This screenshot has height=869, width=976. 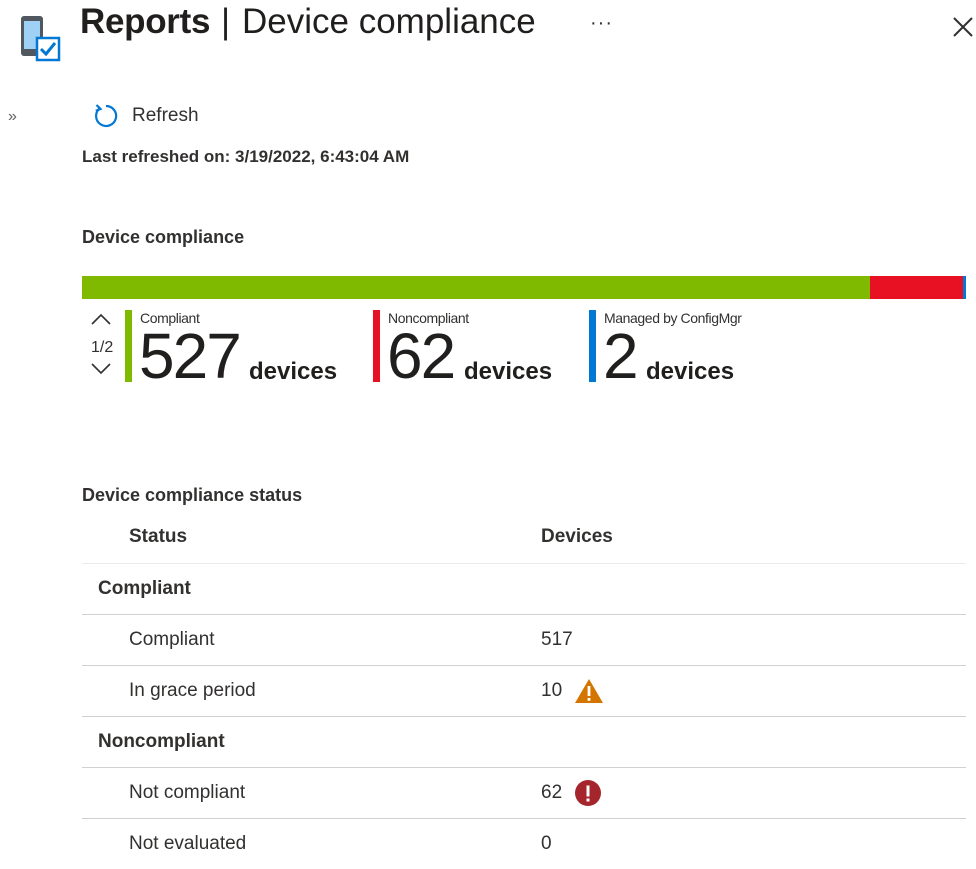 What do you see at coordinates (524, 640) in the screenshot?
I see `table-row: Compliant 517` at bounding box center [524, 640].